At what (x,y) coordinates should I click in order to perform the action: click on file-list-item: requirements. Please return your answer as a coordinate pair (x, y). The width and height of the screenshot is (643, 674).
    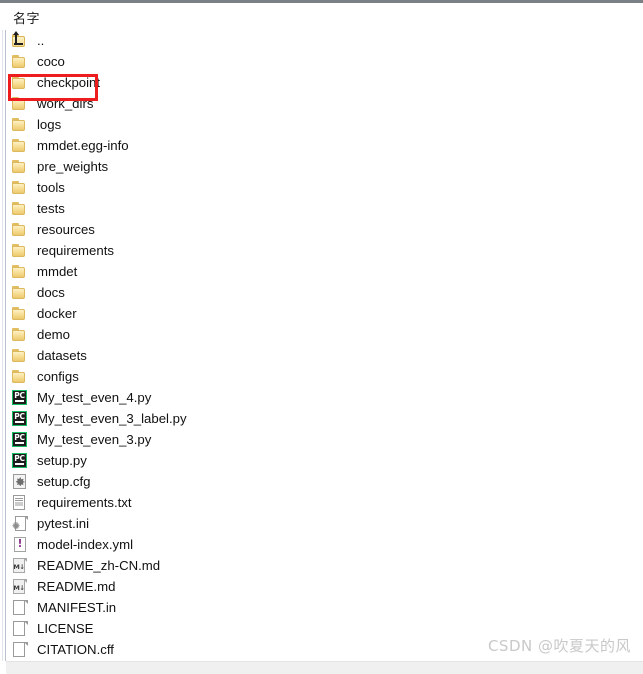
    Looking at the image, I should click on (321, 250).